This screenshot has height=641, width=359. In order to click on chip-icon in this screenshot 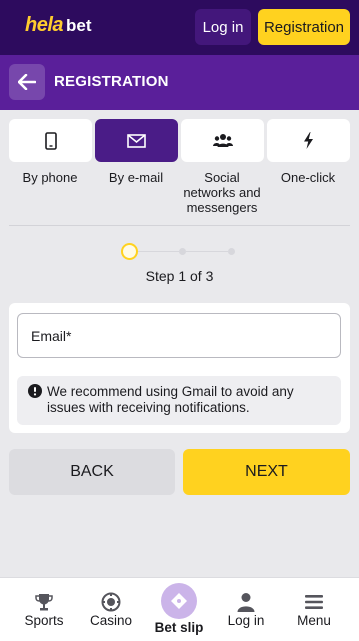, I will do `click(111, 602)`.